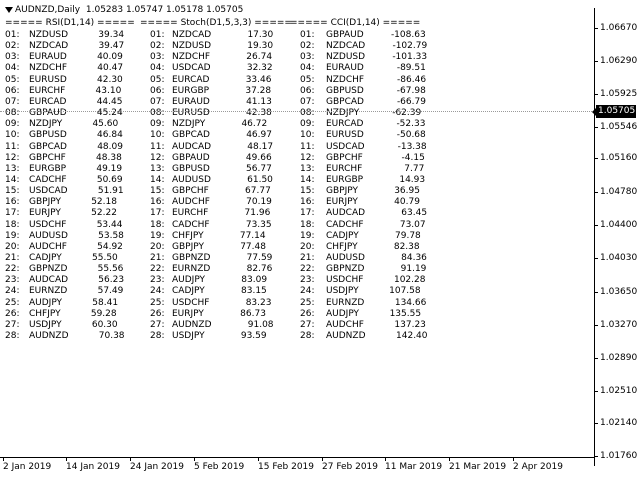 Image resolution: width=640 pixels, height=480 pixels. What do you see at coordinates (258, 90) in the screenshot?
I see `indicator-value: 37.28` at bounding box center [258, 90].